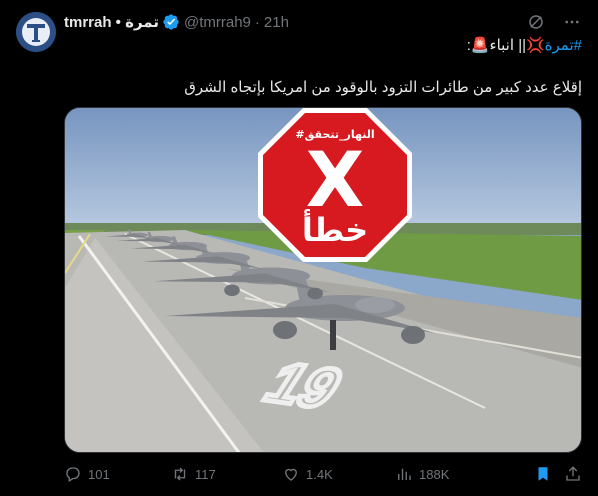 The width and height of the screenshot is (598, 496). I want to click on fact-check-stamp: #النهار_تتحقق X خطأ, so click(335, 185).